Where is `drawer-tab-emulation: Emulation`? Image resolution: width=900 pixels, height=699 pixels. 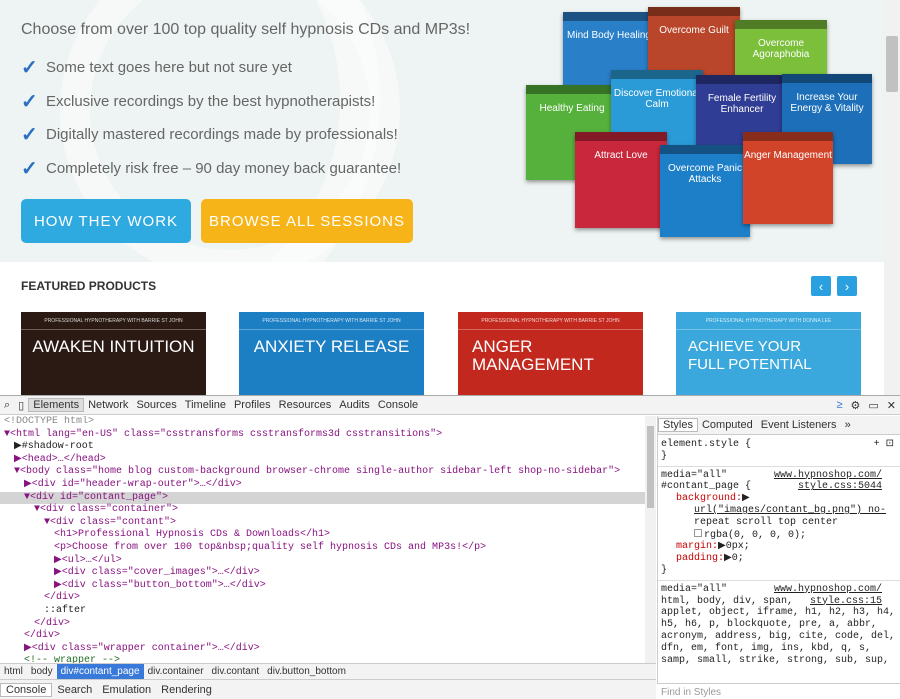 drawer-tab-emulation: Emulation is located at coordinates (126, 690).